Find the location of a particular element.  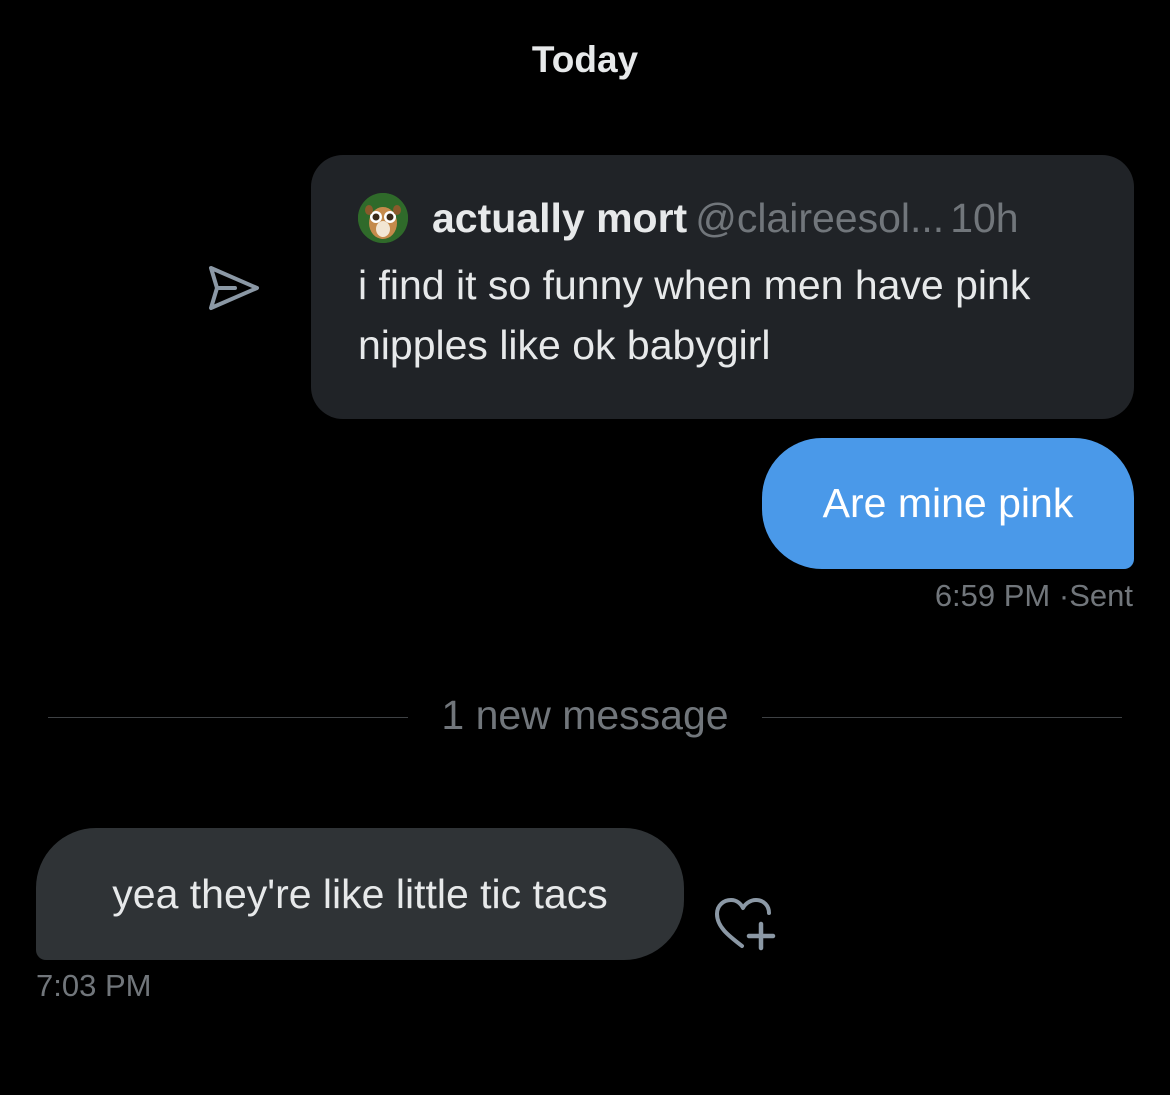

divider-line-right is located at coordinates (942, 717).